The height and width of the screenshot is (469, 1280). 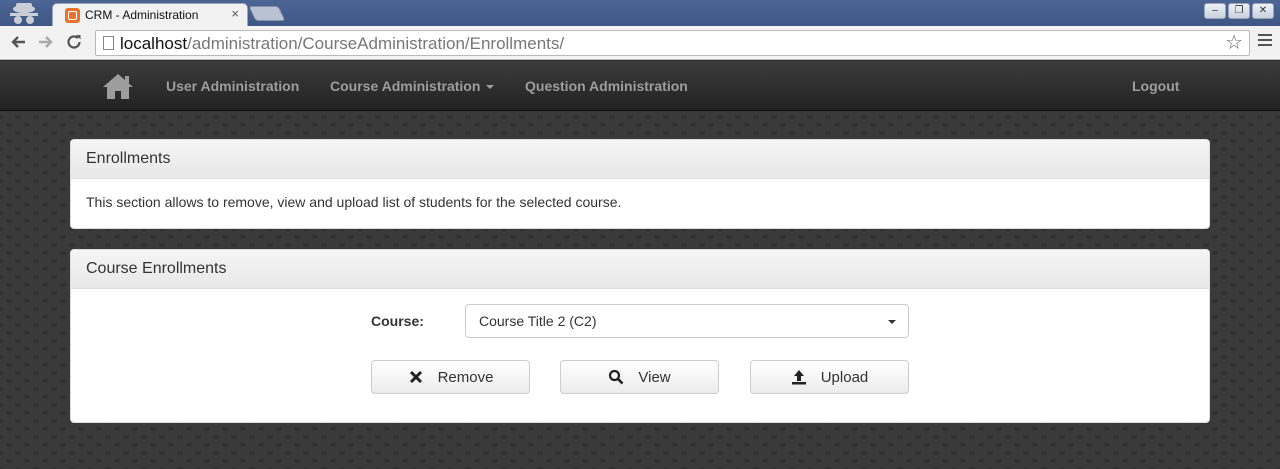 I want to click on remove-button: Remove, so click(x=450, y=377).